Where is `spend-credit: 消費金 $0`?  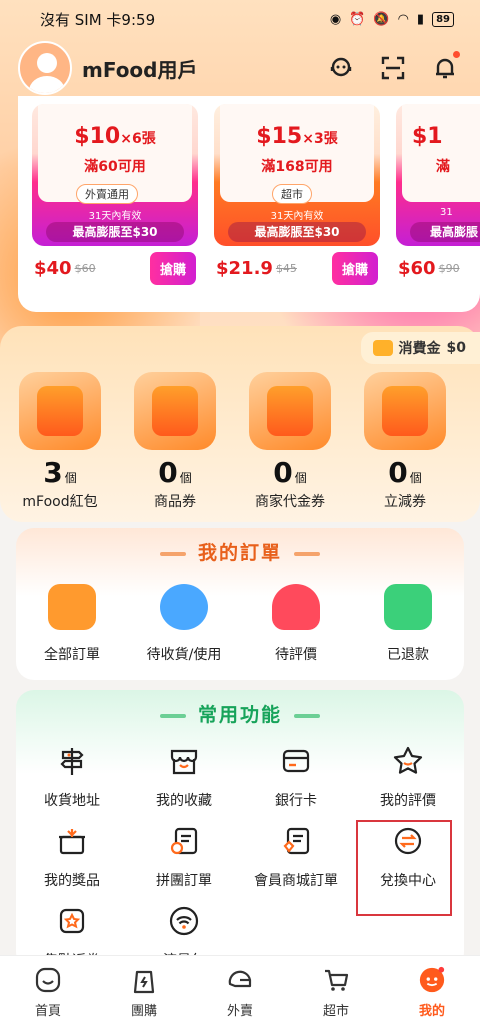
spend-credit: 消費金 $0 is located at coordinates (420, 348).